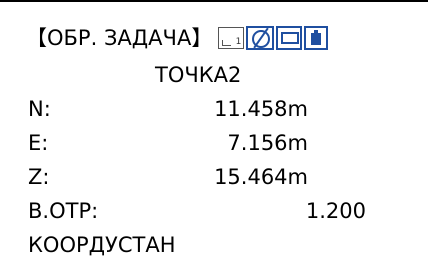 The width and height of the screenshot is (428, 275). Describe the element at coordinates (261, 109) in the screenshot. I see `northing-value: 11.458m` at that location.